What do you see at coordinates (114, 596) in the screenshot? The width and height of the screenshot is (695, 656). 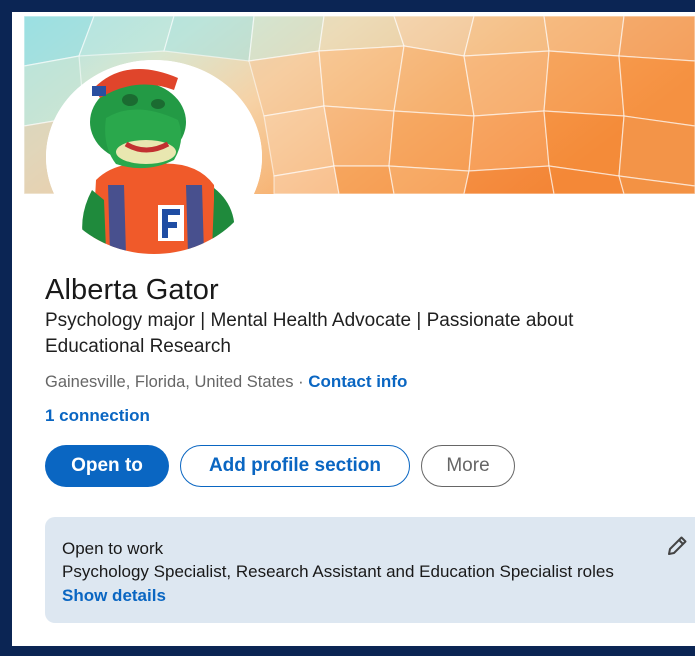 I see `show-details-link: Show details` at bounding box center [114, 596].